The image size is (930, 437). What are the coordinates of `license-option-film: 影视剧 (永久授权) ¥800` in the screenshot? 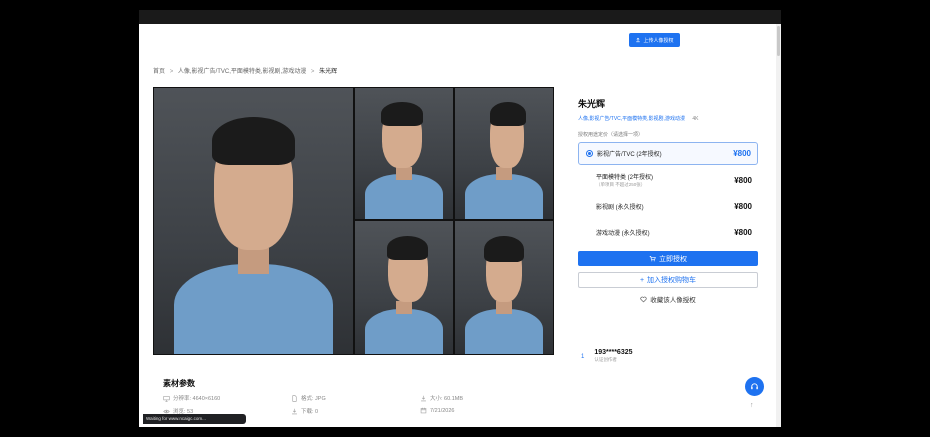 It's located at (668, 206).